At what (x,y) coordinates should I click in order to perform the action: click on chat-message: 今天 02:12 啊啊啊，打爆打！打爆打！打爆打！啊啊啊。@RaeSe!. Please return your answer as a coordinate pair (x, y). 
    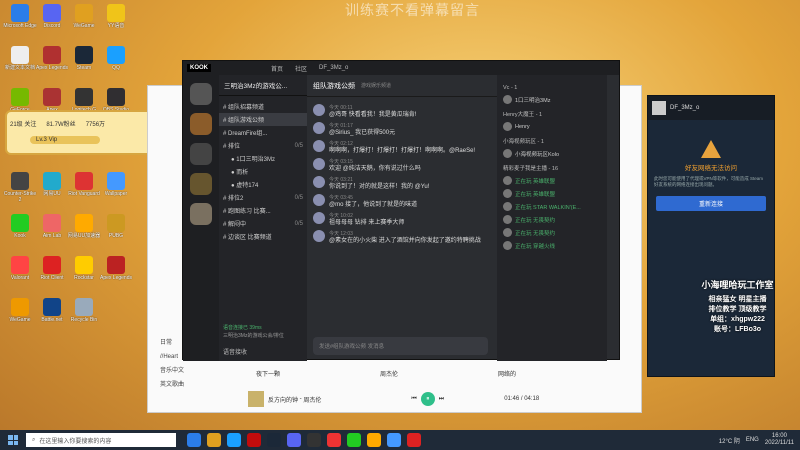
    Looking at the image, I should click on (402, 147).